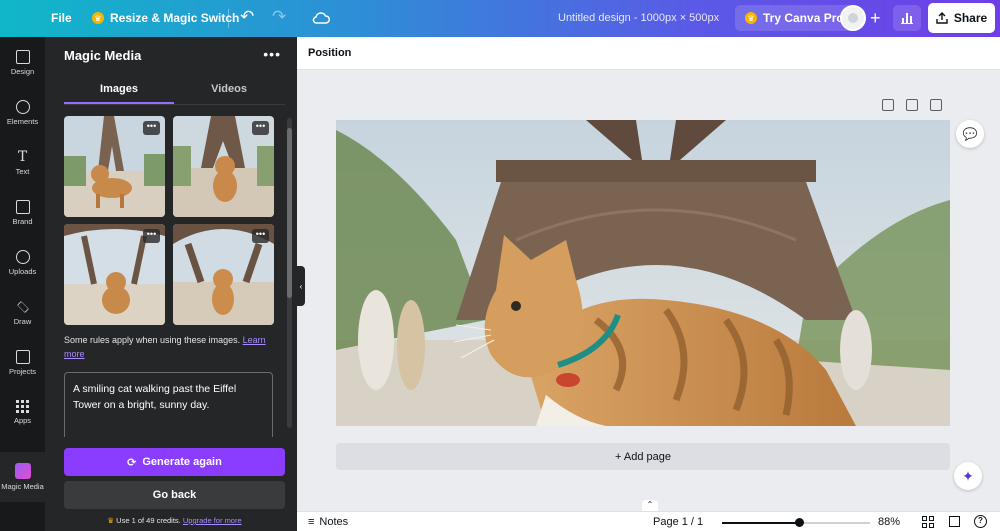 The width and height of the screenshot is (1000, 531). Describe the element at coordinates (148, 520) in the screenshot. I see `credits-text: Use 1 of 49 credits.` at that location.